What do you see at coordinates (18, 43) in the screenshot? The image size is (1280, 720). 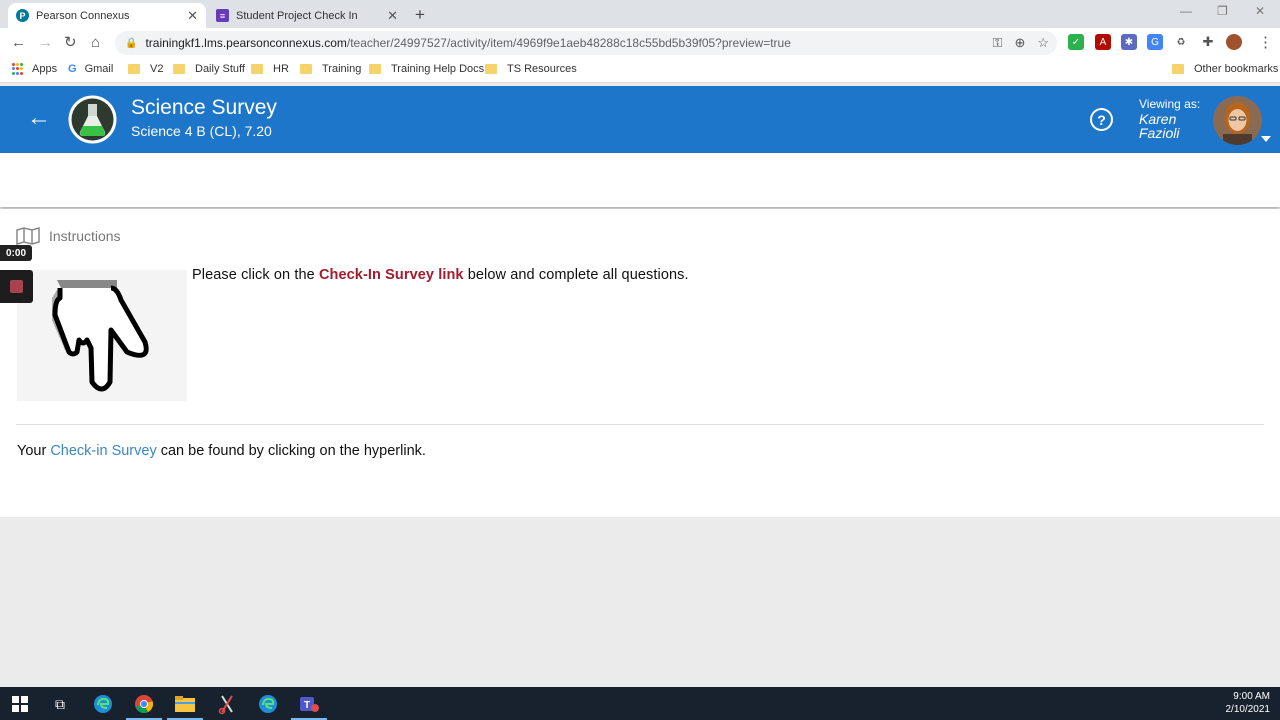 I see `back-button: ←` at bounding box center [18, 43].